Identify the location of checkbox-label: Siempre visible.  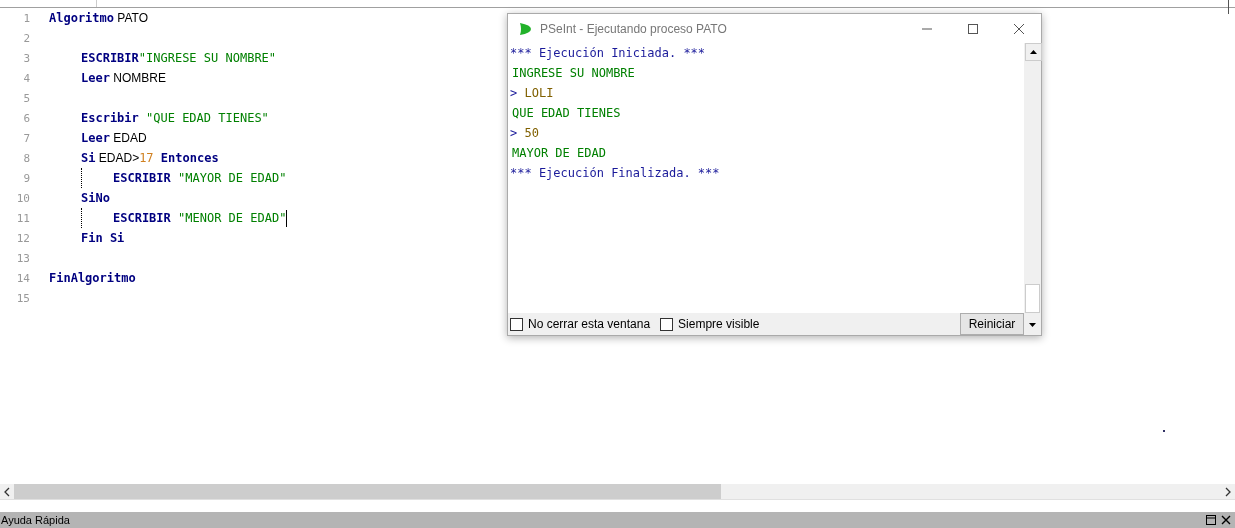
(719, 324).